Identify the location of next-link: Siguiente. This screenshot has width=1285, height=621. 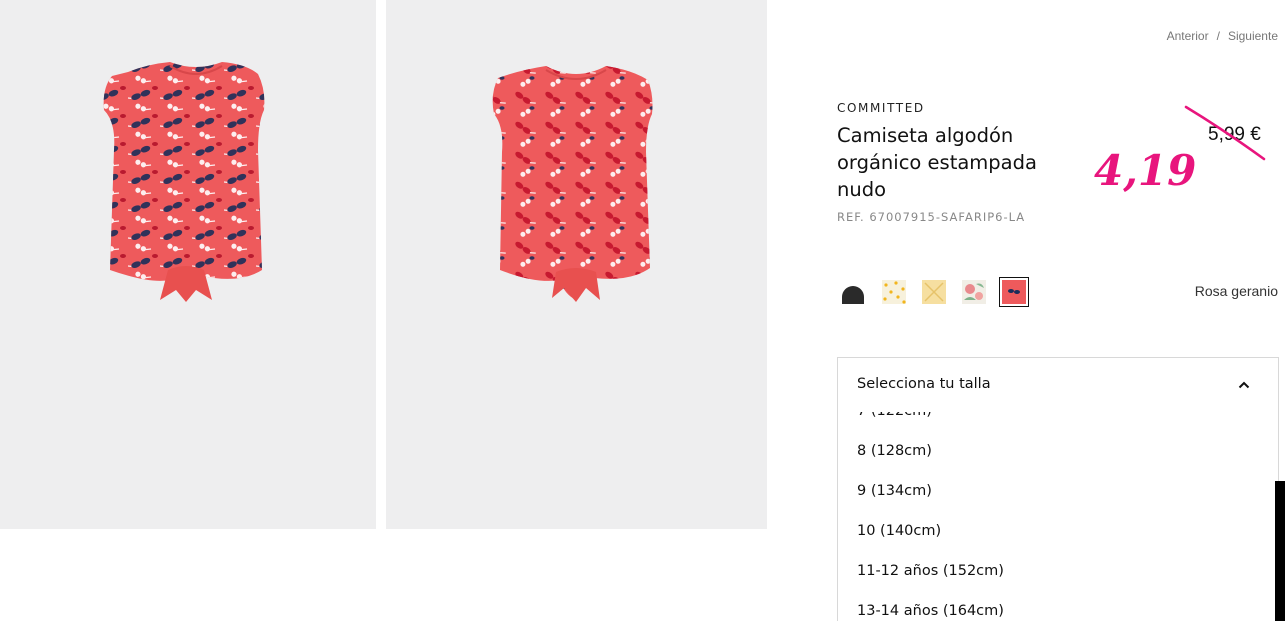
(1253, 36).